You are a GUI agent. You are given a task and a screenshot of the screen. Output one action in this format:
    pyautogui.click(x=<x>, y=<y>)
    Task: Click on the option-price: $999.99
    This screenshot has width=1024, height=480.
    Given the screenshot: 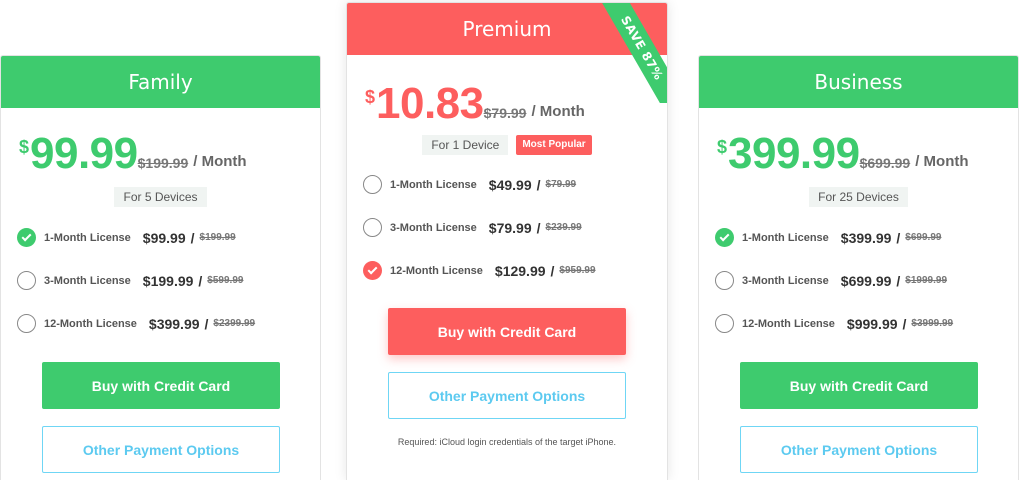 What is the action you would take?
    pyautogui.click(x=872, y=323)
    